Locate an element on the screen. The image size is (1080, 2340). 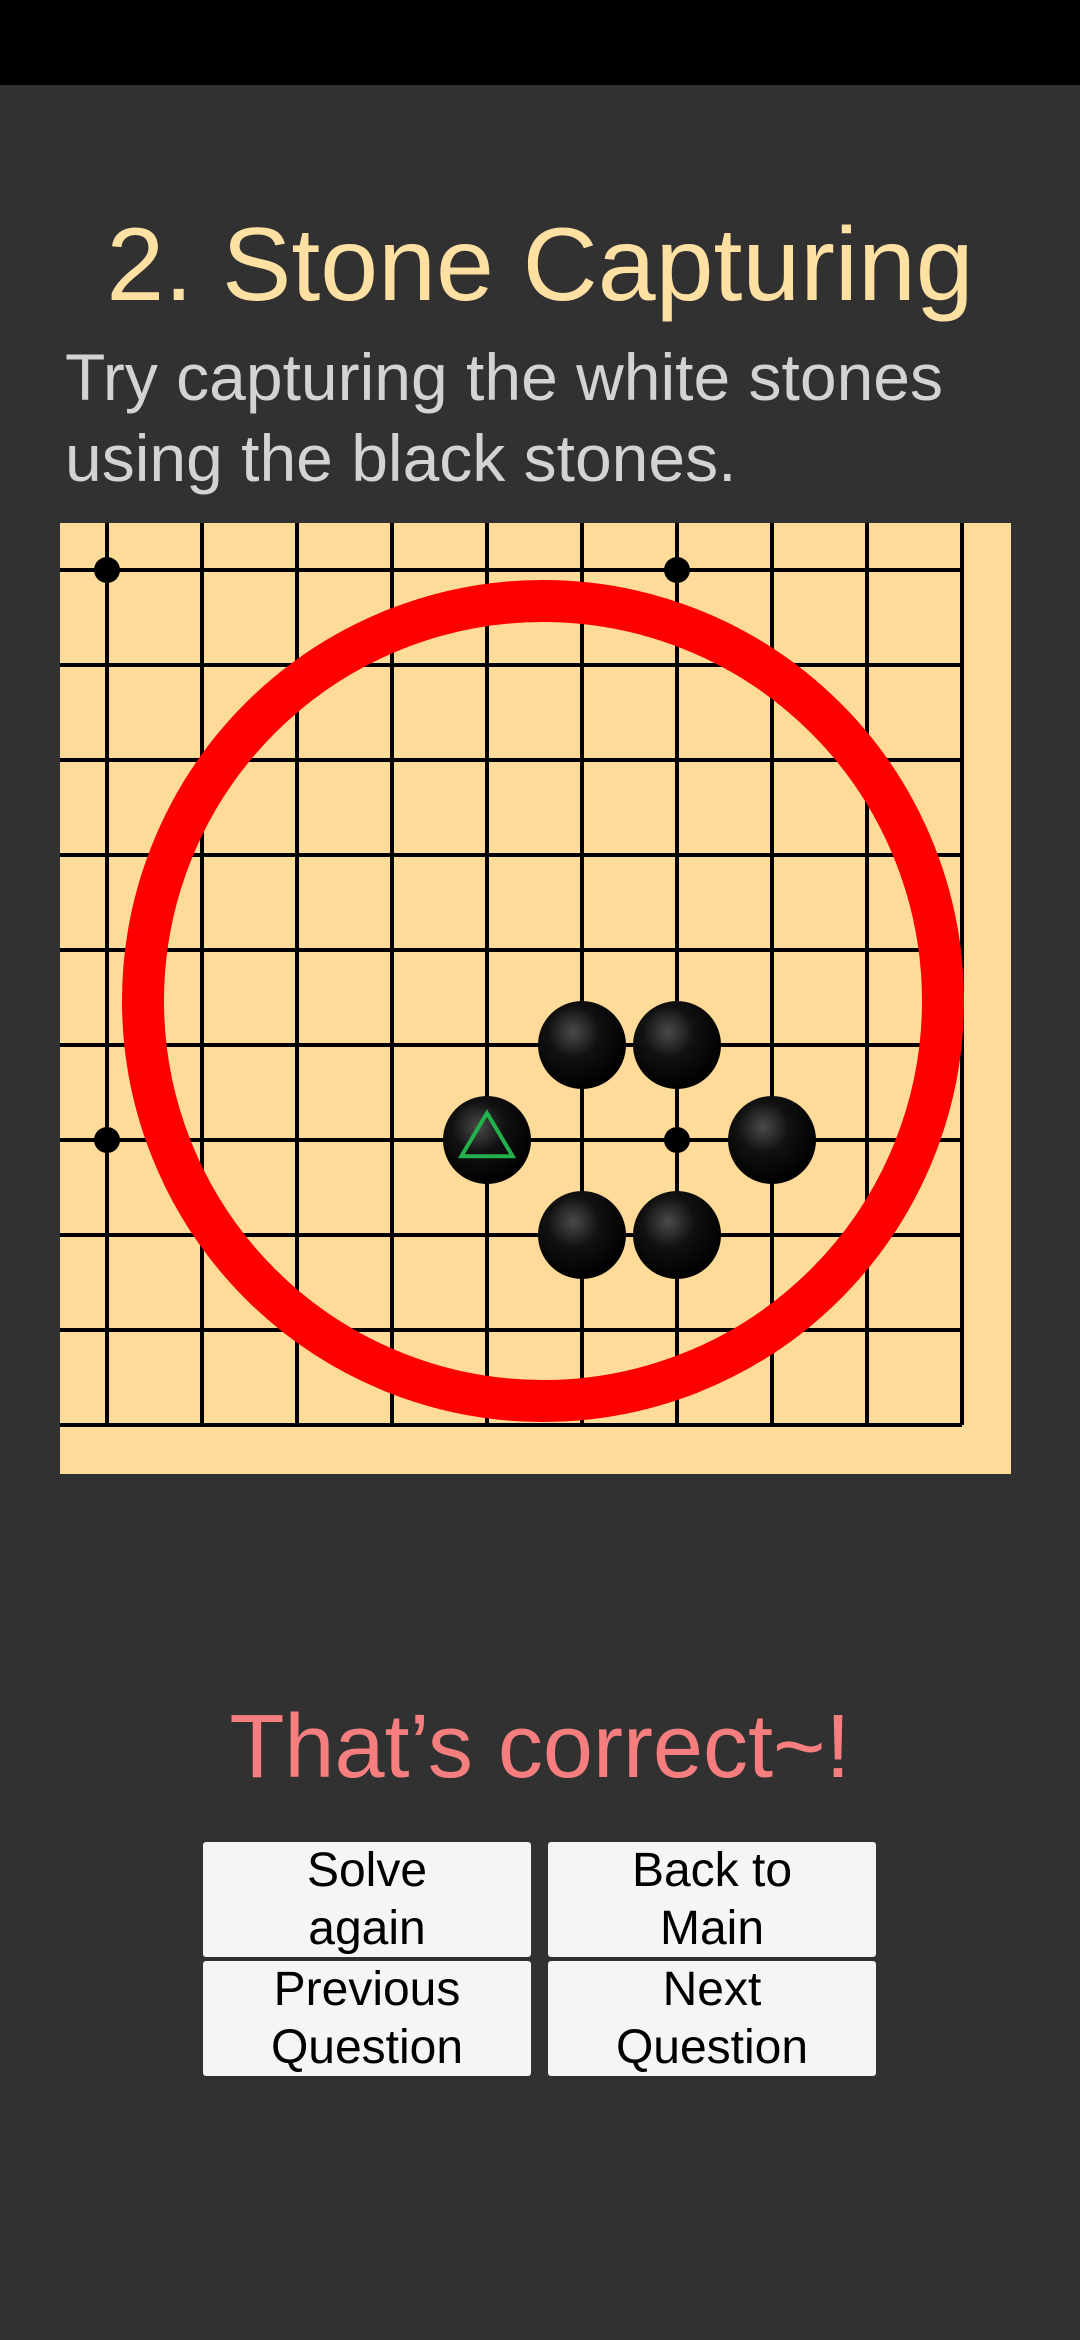
back-to-main-button: Back to Main is located at coordinates (712, 1899).